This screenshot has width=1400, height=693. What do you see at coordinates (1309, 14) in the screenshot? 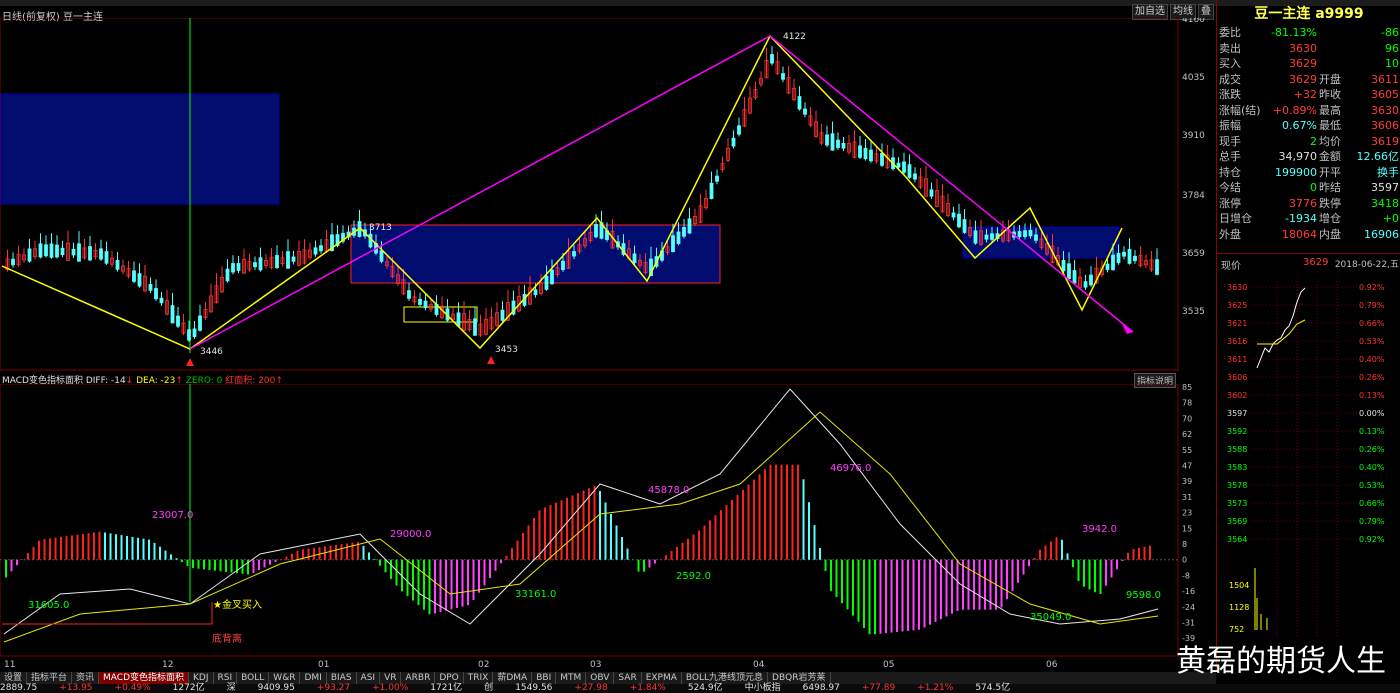
I see `contract-title: 豆一主连 a9999` at bounding box center [1309, 14].